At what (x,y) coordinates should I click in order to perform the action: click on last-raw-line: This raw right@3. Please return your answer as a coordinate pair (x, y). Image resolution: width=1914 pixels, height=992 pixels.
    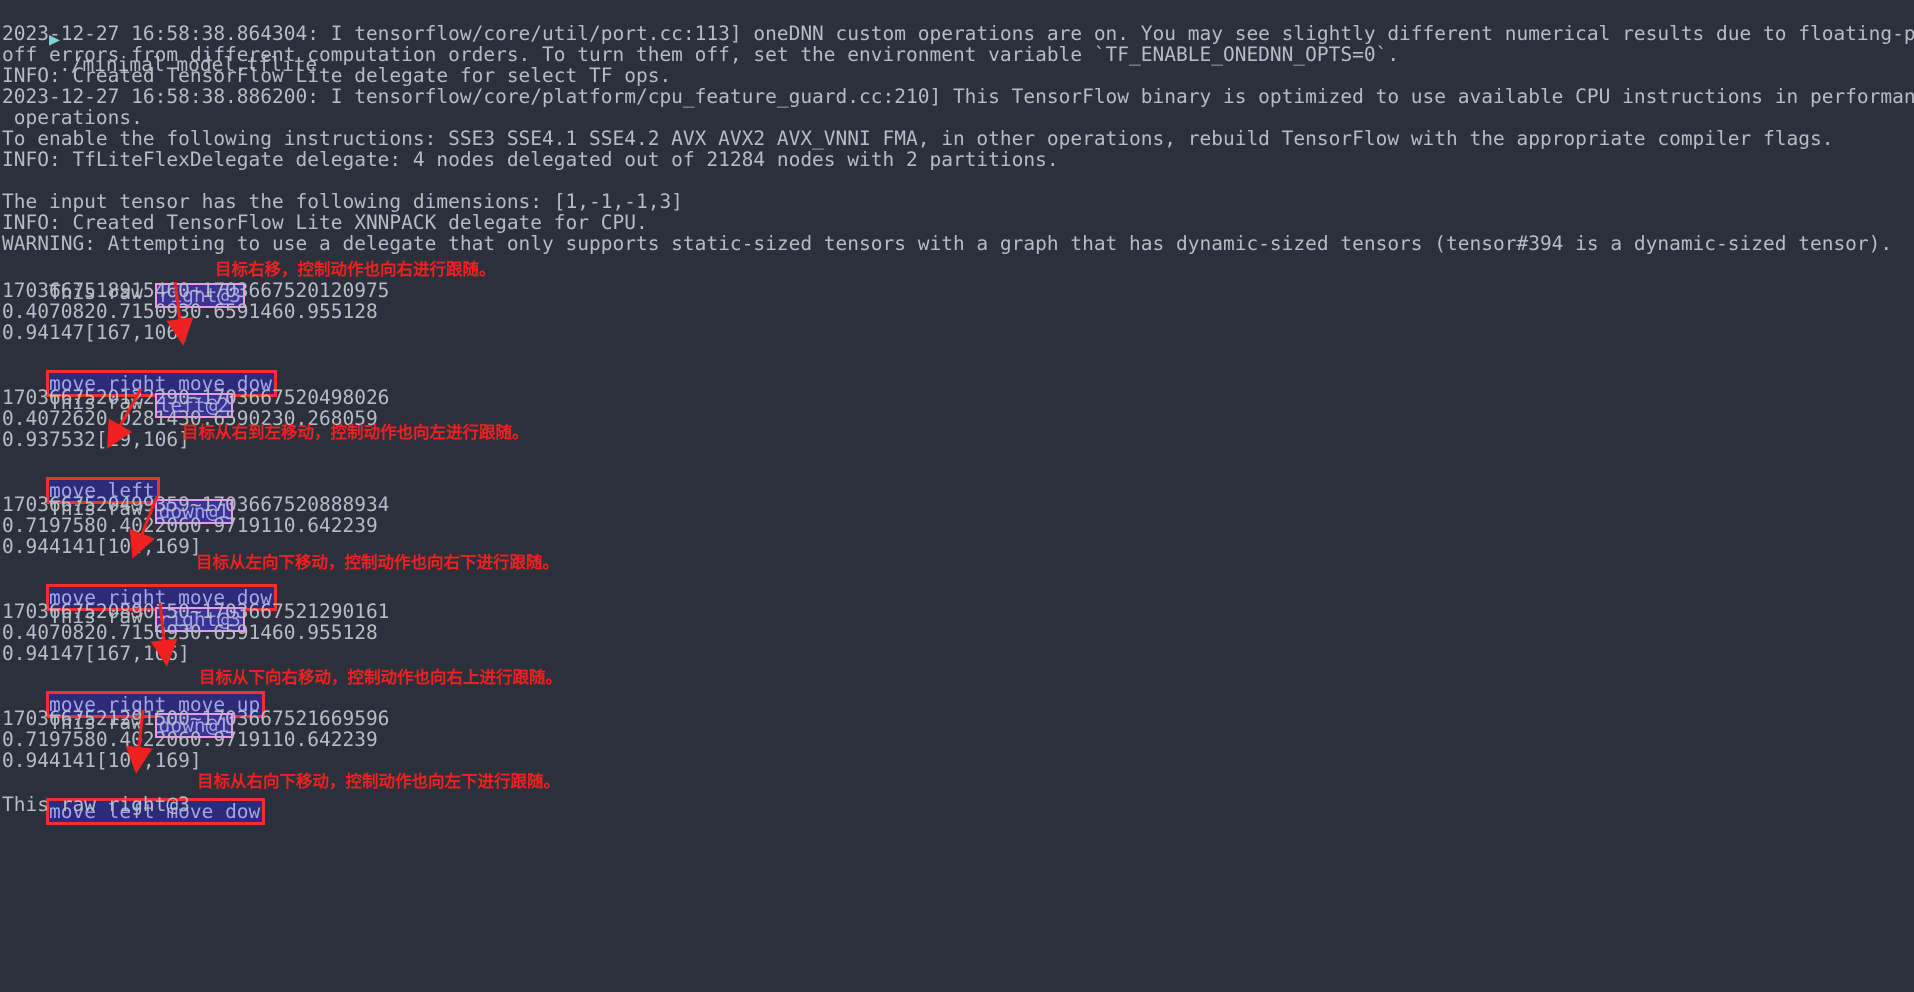
    Looking at the image, I should click on (96, 804).